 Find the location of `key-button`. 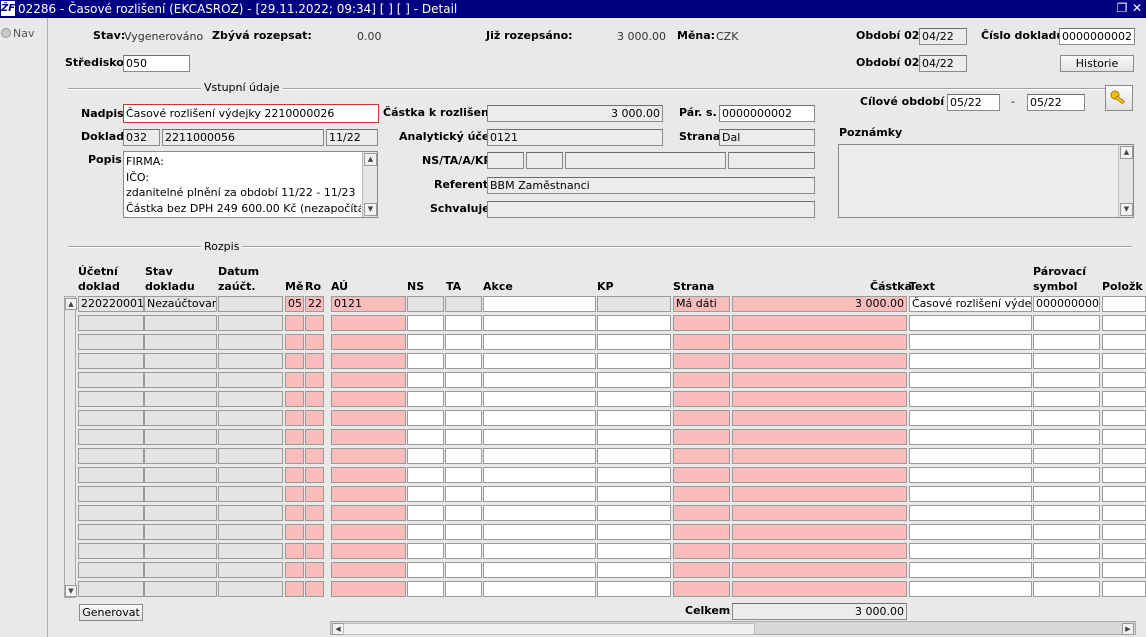

key-button is located at coordinates (1119, 98).